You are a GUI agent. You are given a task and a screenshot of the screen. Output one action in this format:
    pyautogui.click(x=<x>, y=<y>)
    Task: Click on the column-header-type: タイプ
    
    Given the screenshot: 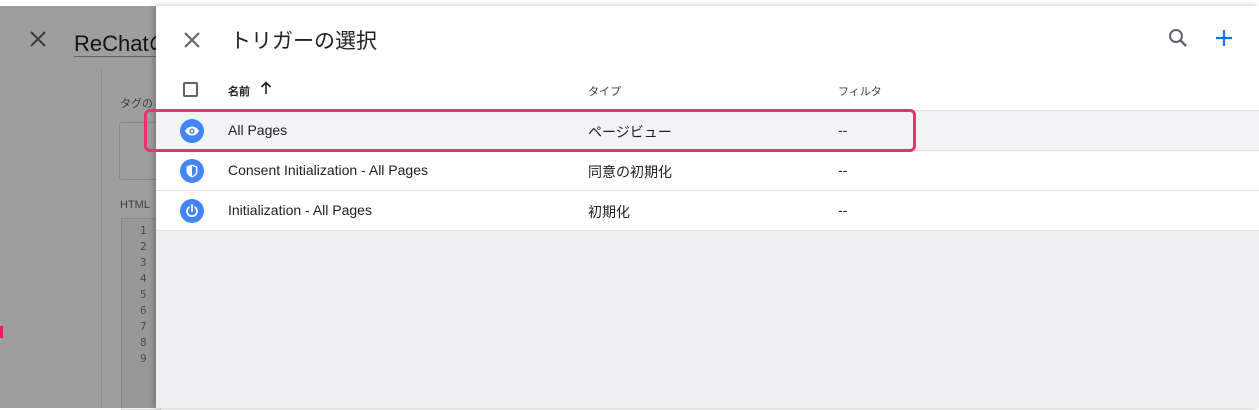 What is the action you would take?
    pyautogui.click(x=604, y=91)
    